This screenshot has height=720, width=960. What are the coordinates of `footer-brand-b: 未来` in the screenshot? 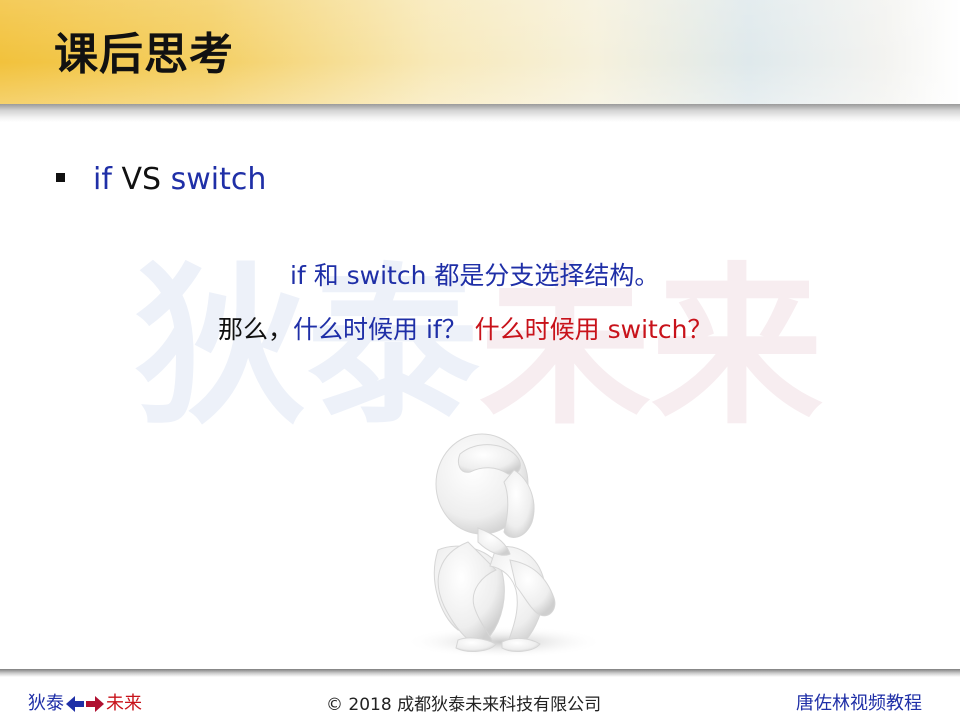 It's located at (124, 703).